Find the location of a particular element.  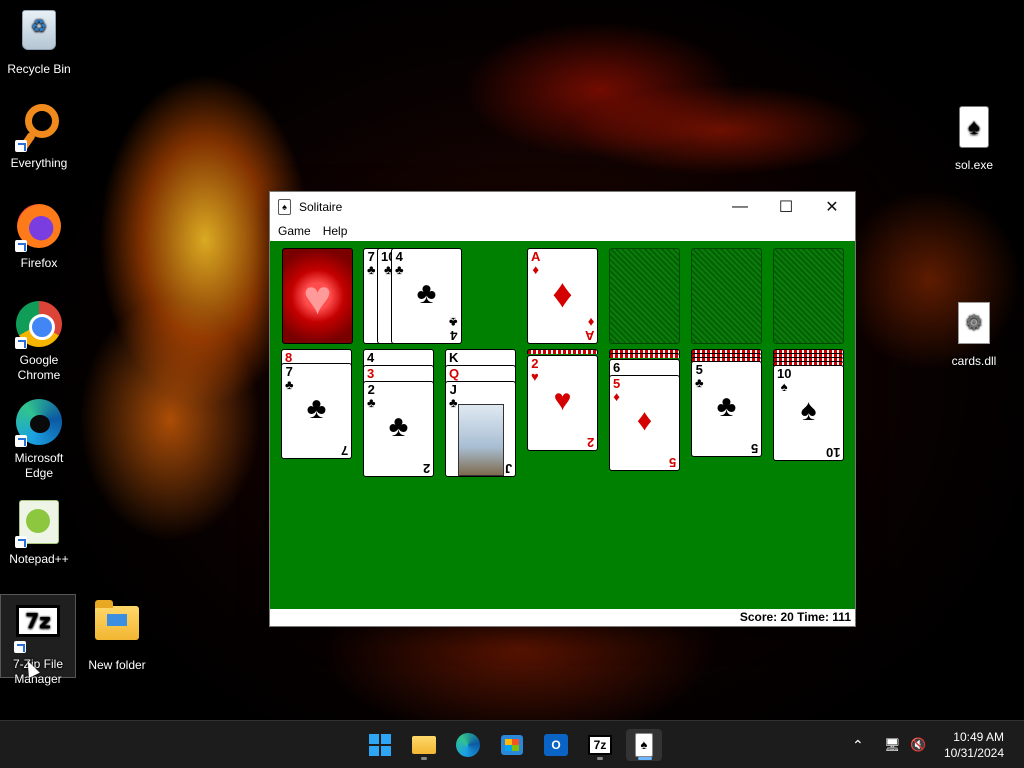

desktop-icon-firefox: Firefox is located at coordinates (39, 236).